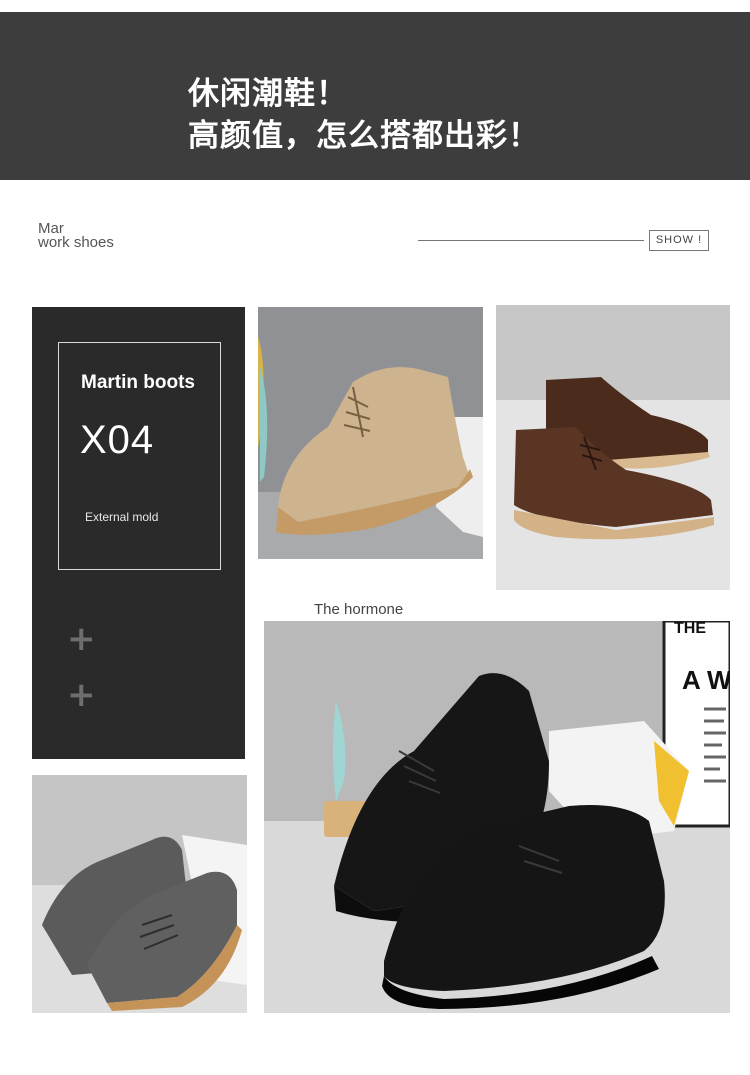  I want to click on tan-boot-illustration, so click(370, 433).